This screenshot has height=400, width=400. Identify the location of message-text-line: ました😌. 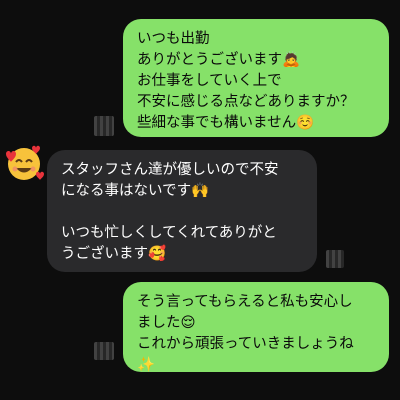
(166, 323).